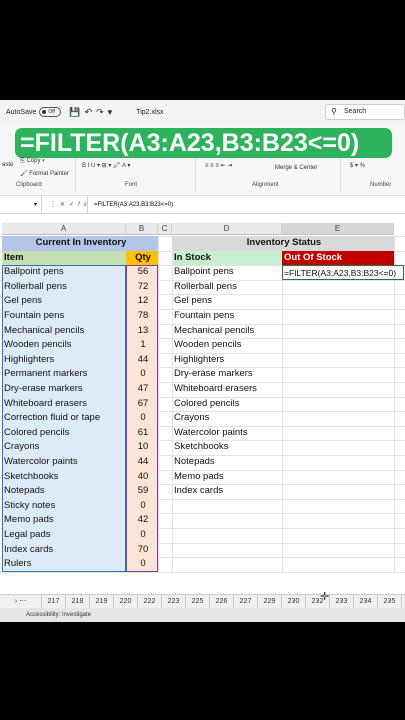 The image size is (405, 720). I want to click on number-format-controls: $ ▾ %, so click(357, 165).